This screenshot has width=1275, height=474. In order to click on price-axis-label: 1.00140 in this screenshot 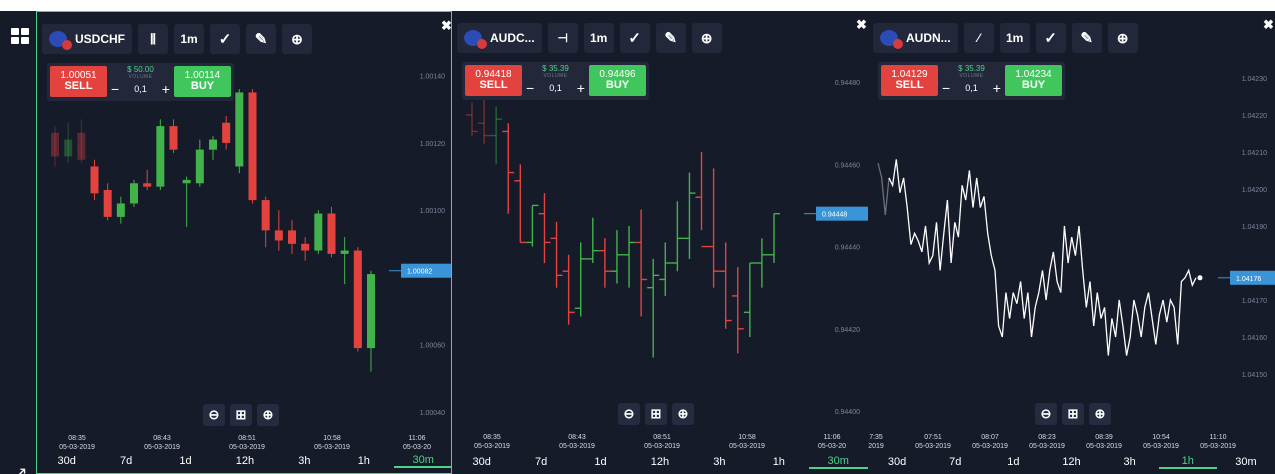, I will do `click(432, 77)`.